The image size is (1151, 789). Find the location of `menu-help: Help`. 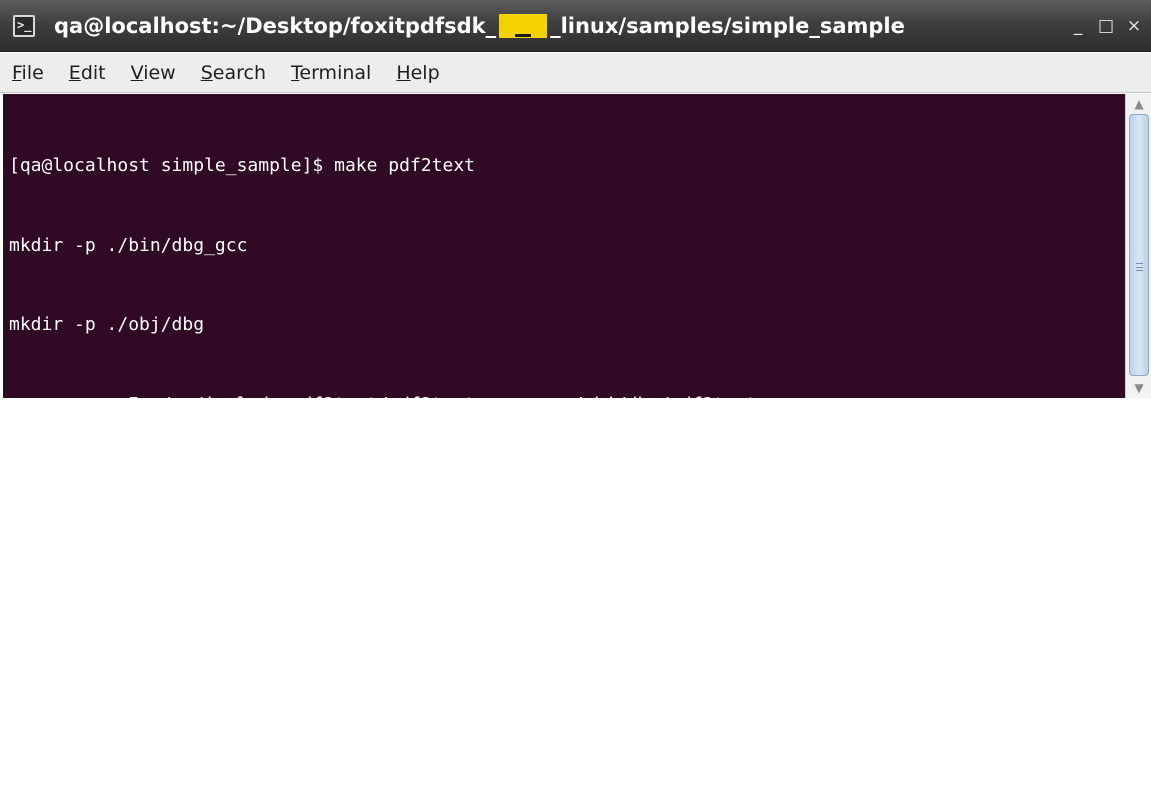

menu-help: Help is located at coordinates (417, 73).